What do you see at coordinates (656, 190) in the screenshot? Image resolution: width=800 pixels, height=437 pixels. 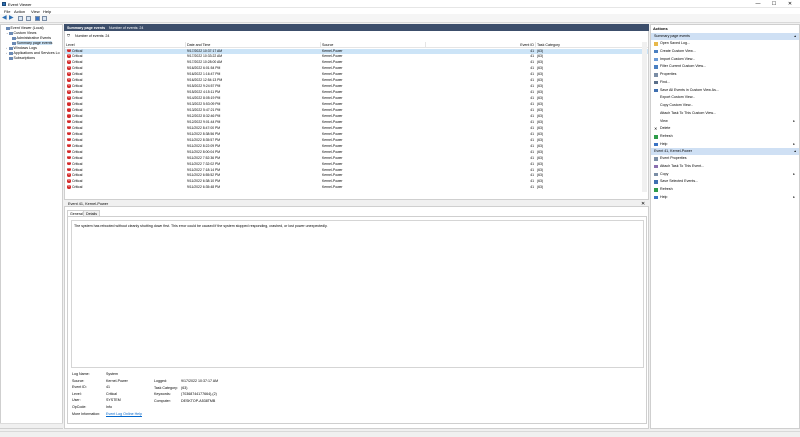 I see `refresh-icon` at bounding box center [656, 190].